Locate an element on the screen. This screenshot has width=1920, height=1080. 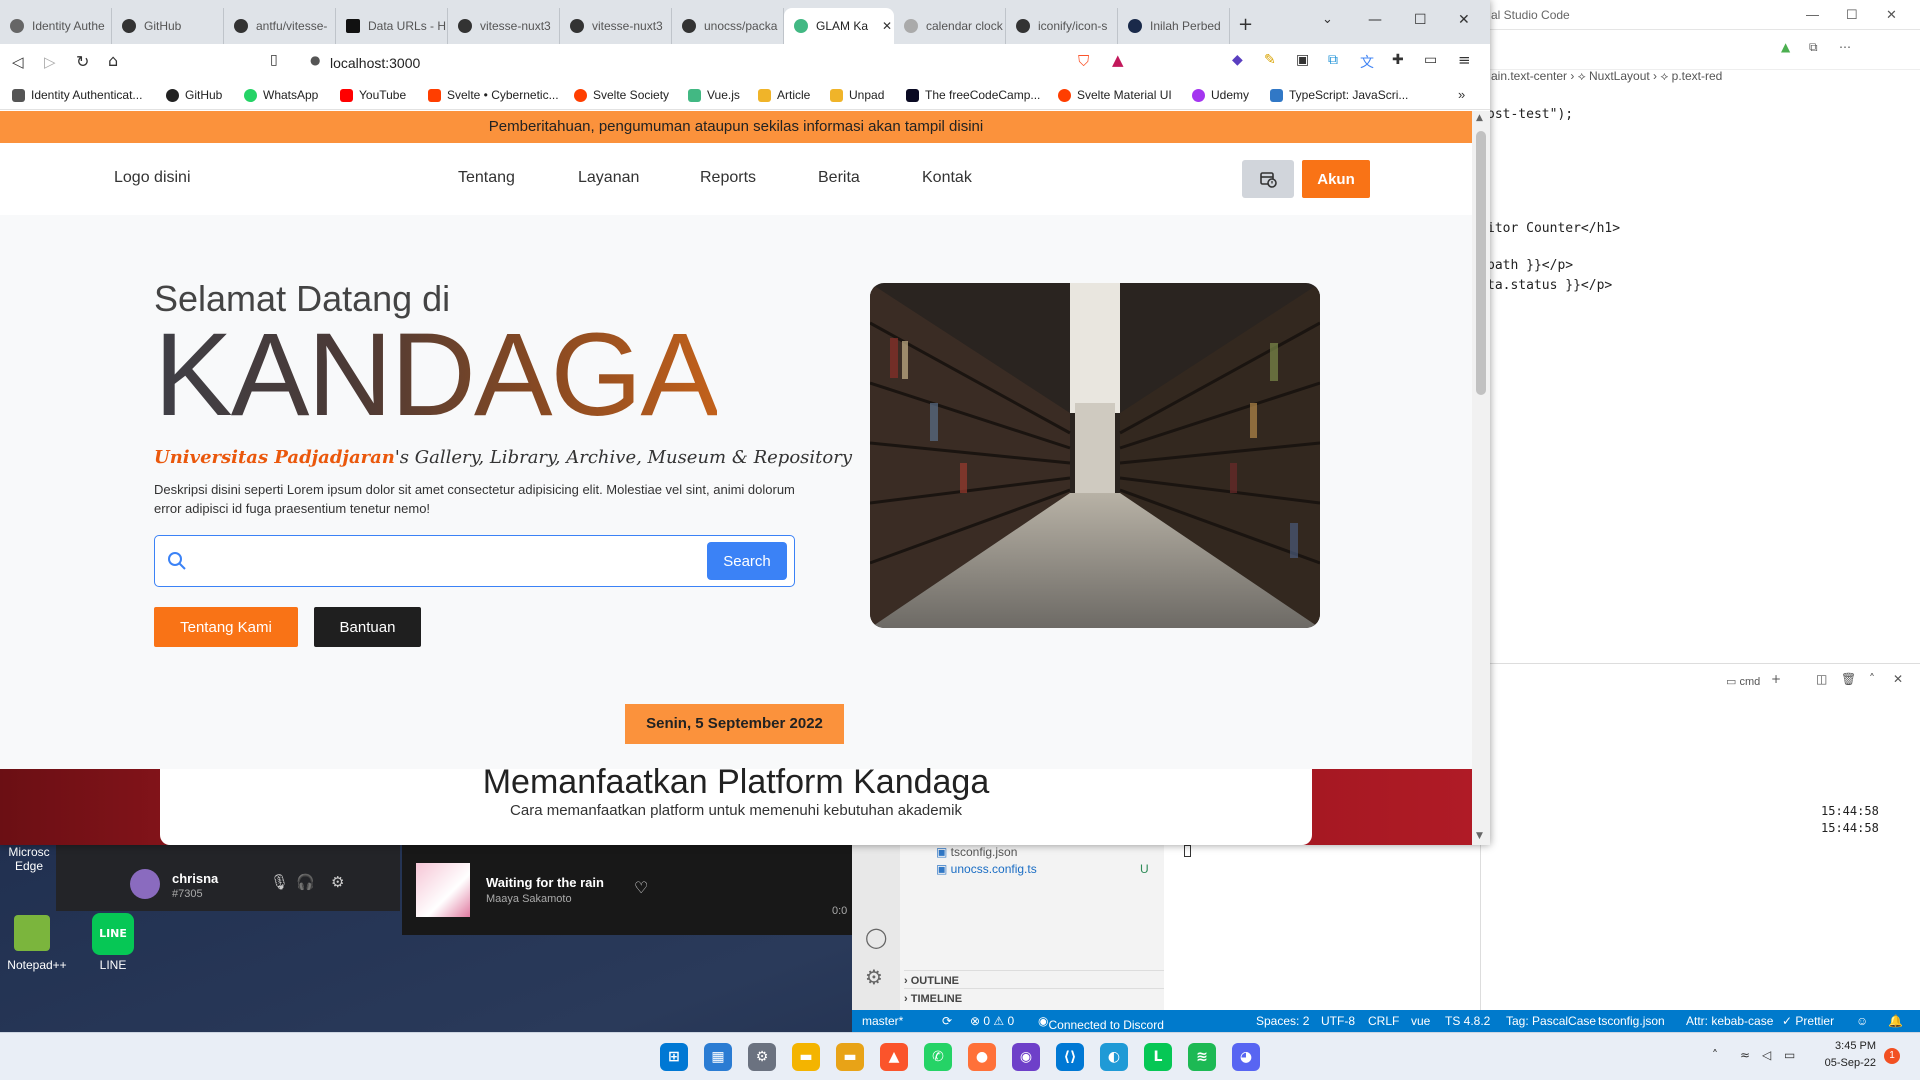
wifi-icon: ≈ is located at coordinates (1745, 1055).